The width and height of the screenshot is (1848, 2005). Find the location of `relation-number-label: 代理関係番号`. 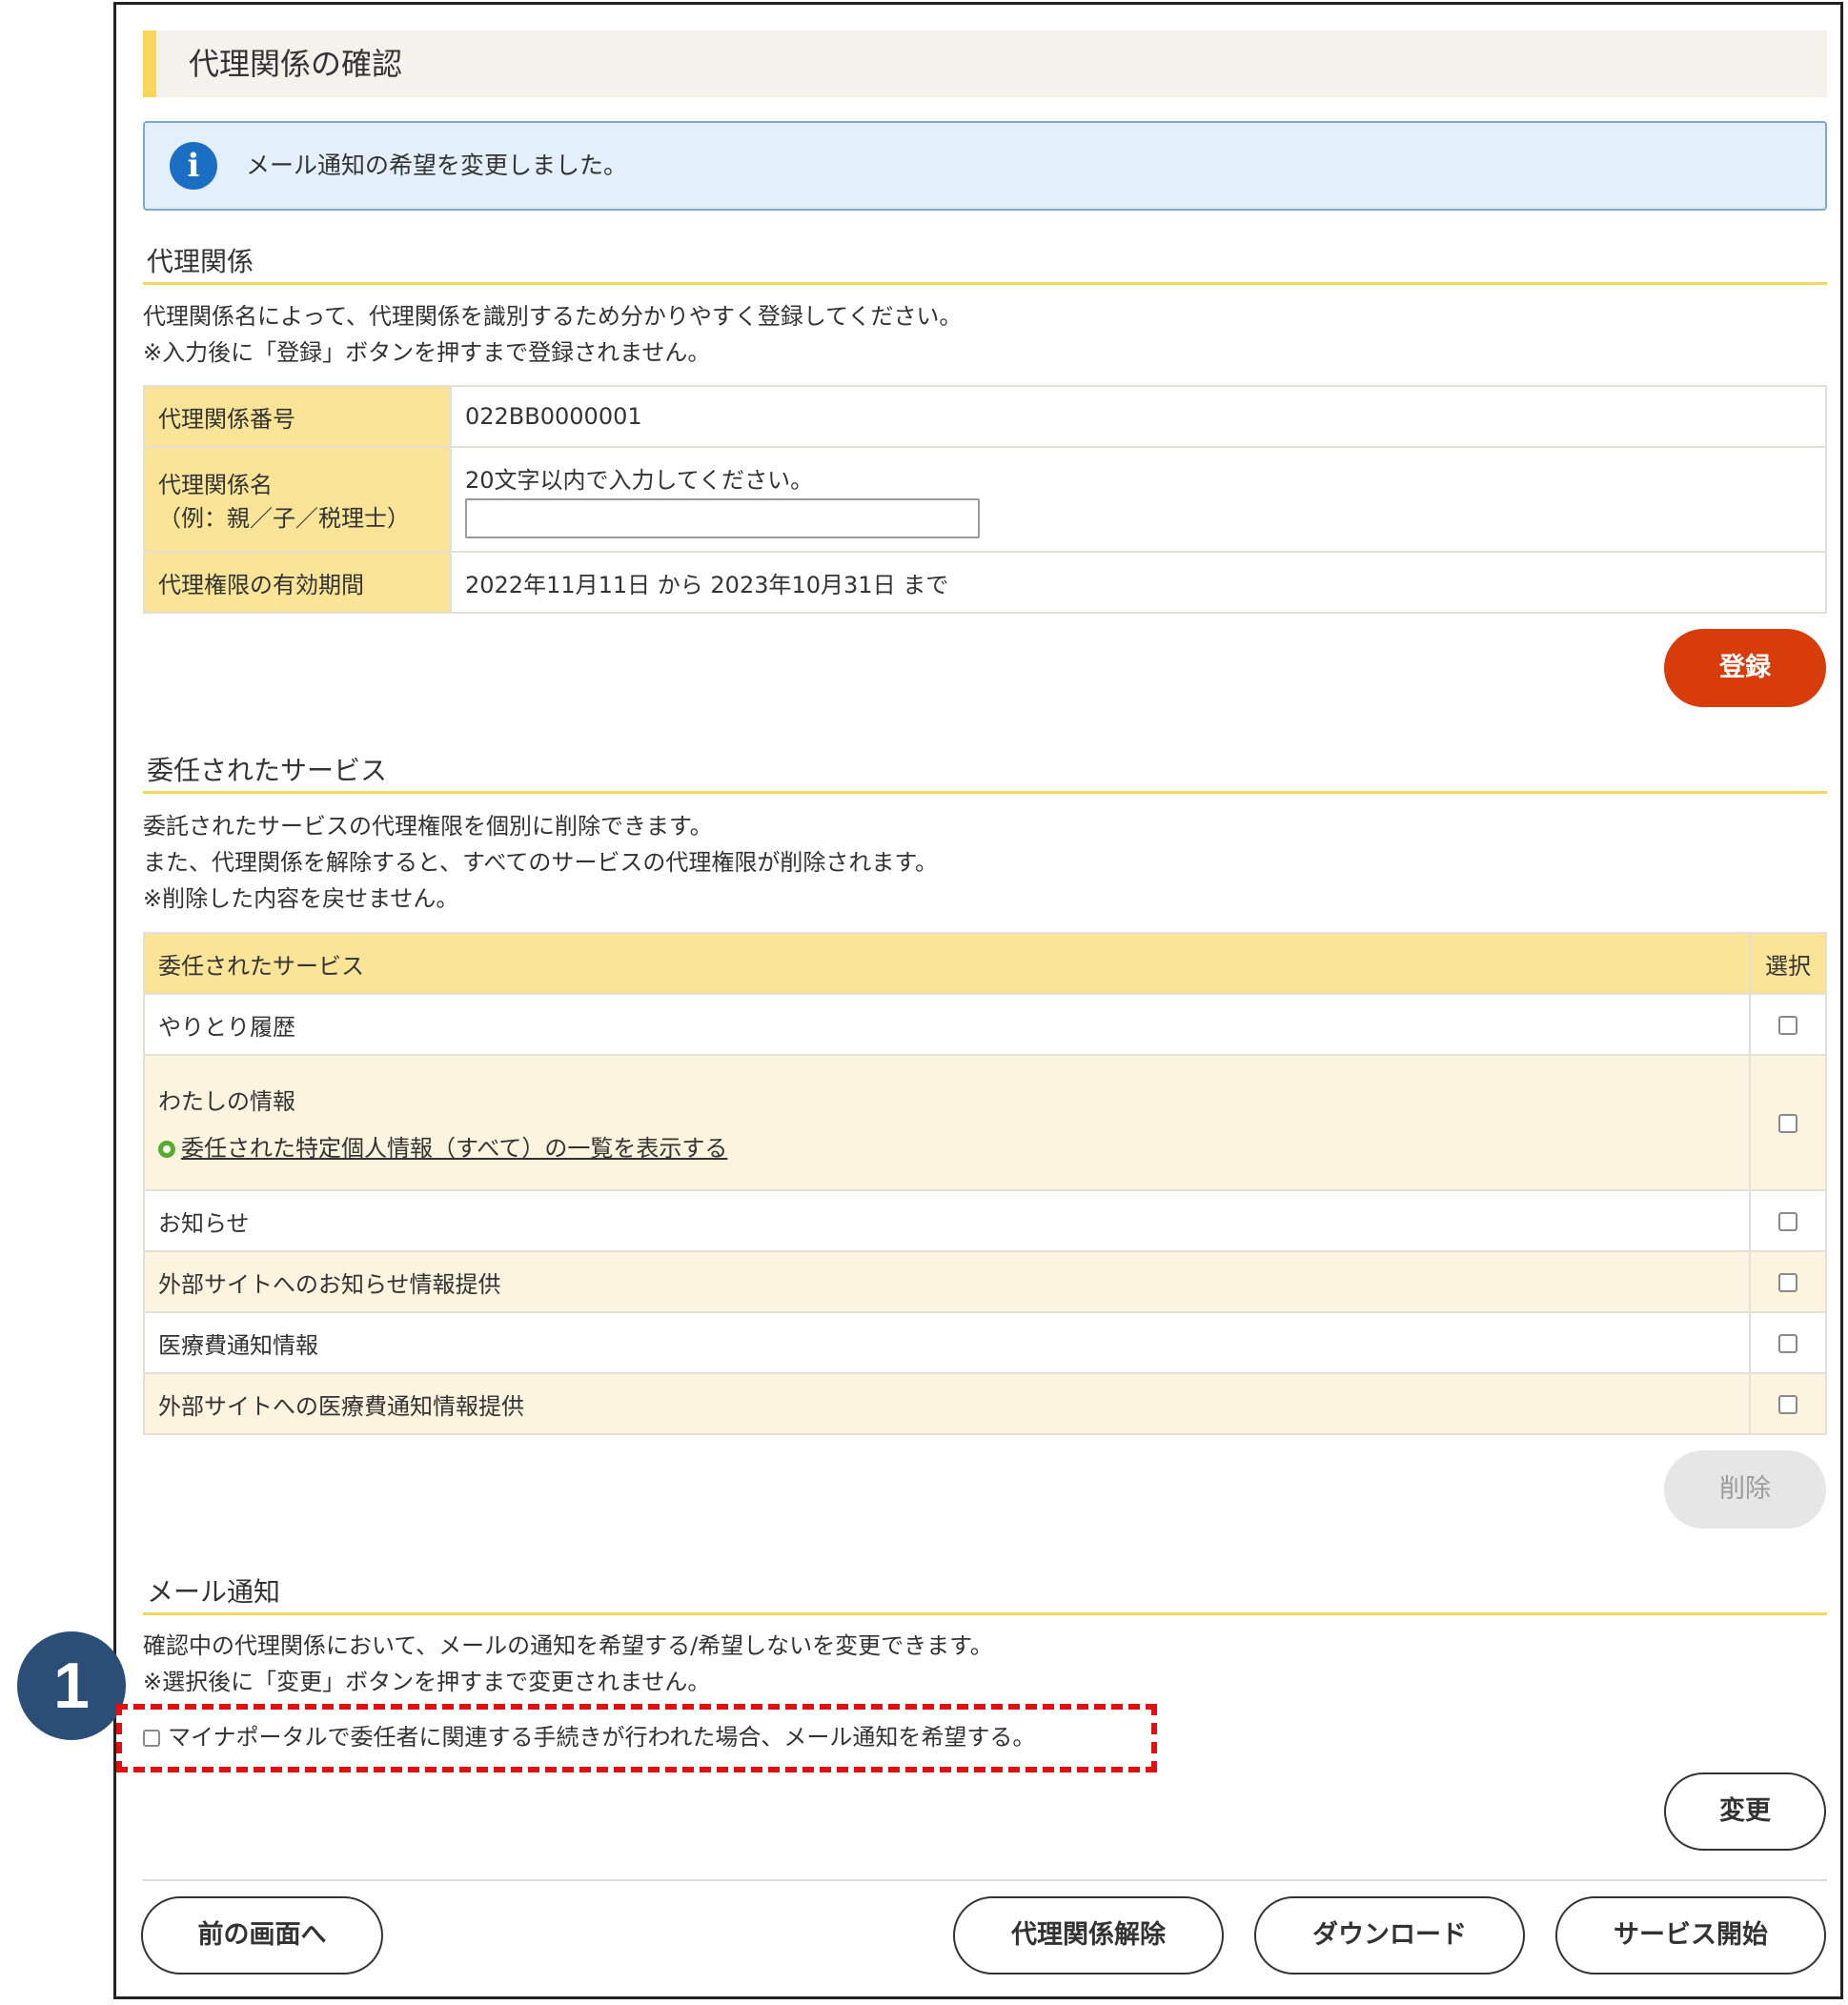

relation-number-label: 代理関係番号 is located at coordinates (298, 416).